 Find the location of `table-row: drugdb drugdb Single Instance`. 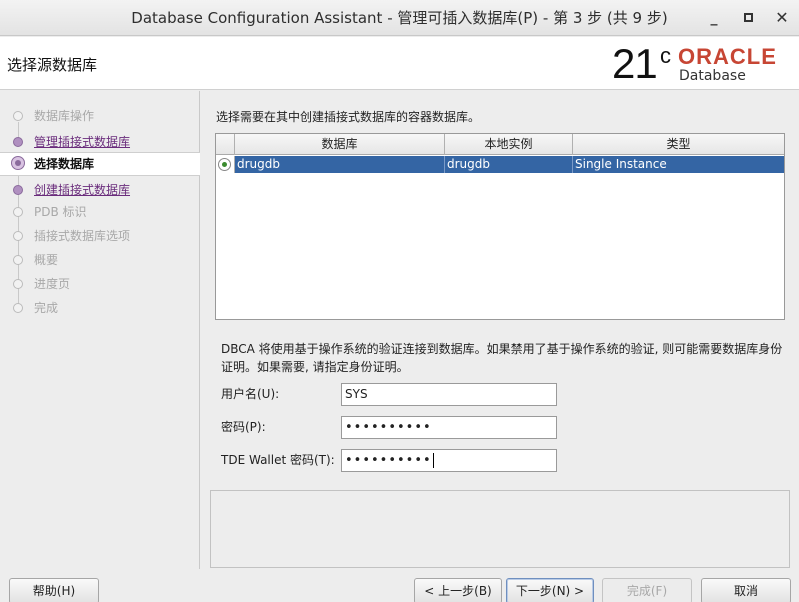

table-row: drugdb drugdb Single Instance is located at coordinates (500, 164).